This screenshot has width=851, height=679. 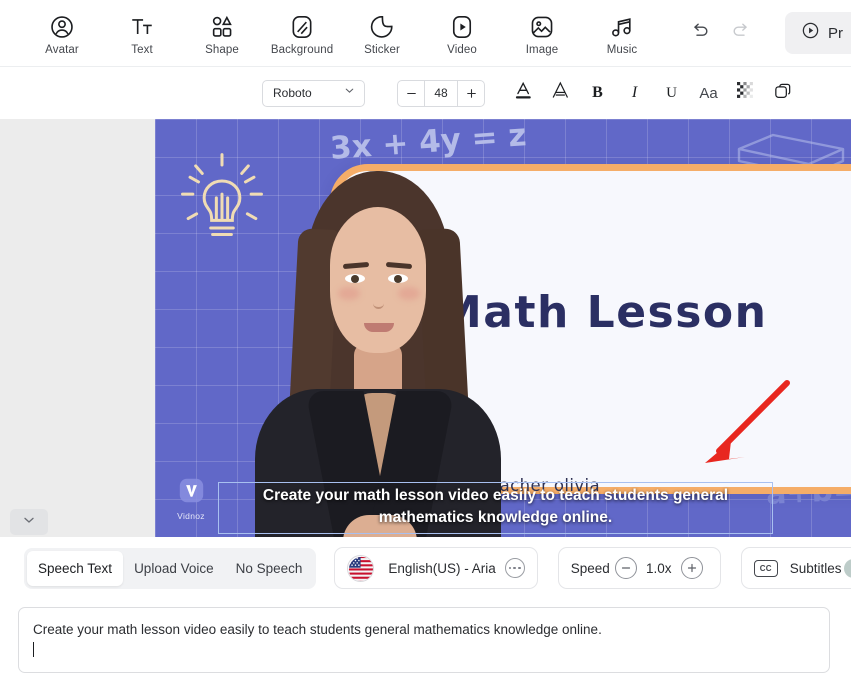 I want to click on text-caret, so click(x=33, y=649).